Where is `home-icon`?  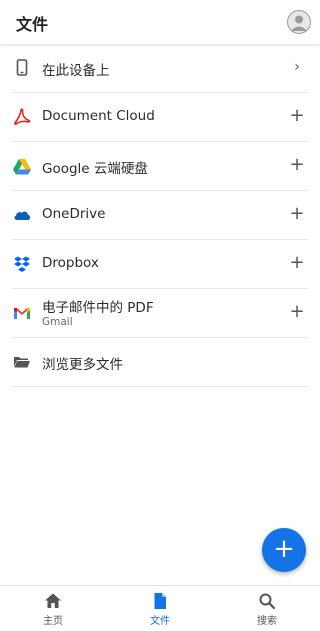
home-icon is located at coordinates (53, 600).